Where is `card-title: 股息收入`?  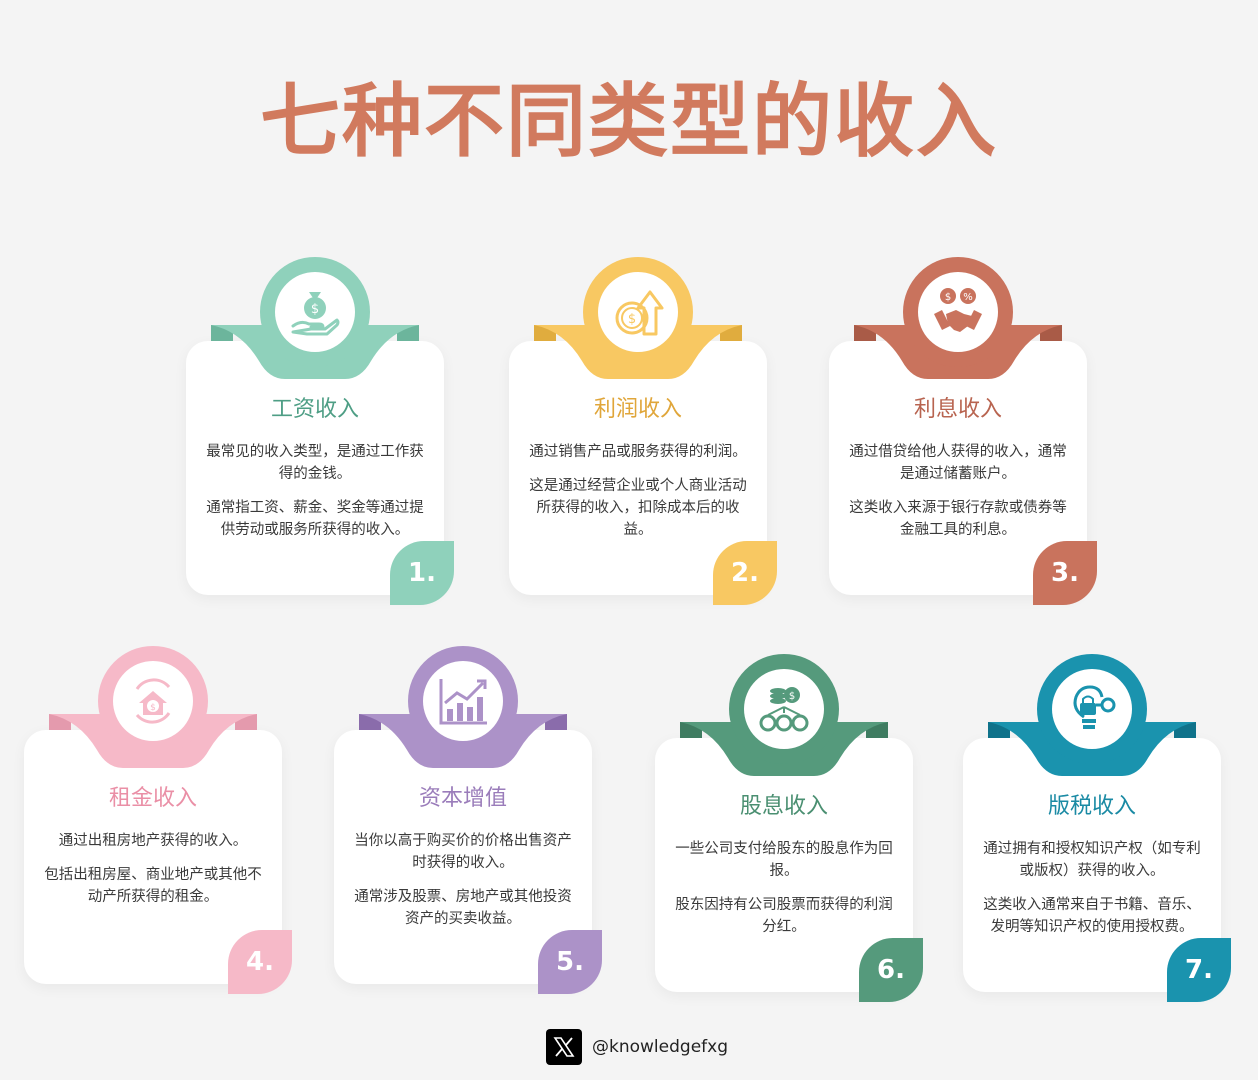
card-title: 股息收入 is located at coordinates (783, 806).